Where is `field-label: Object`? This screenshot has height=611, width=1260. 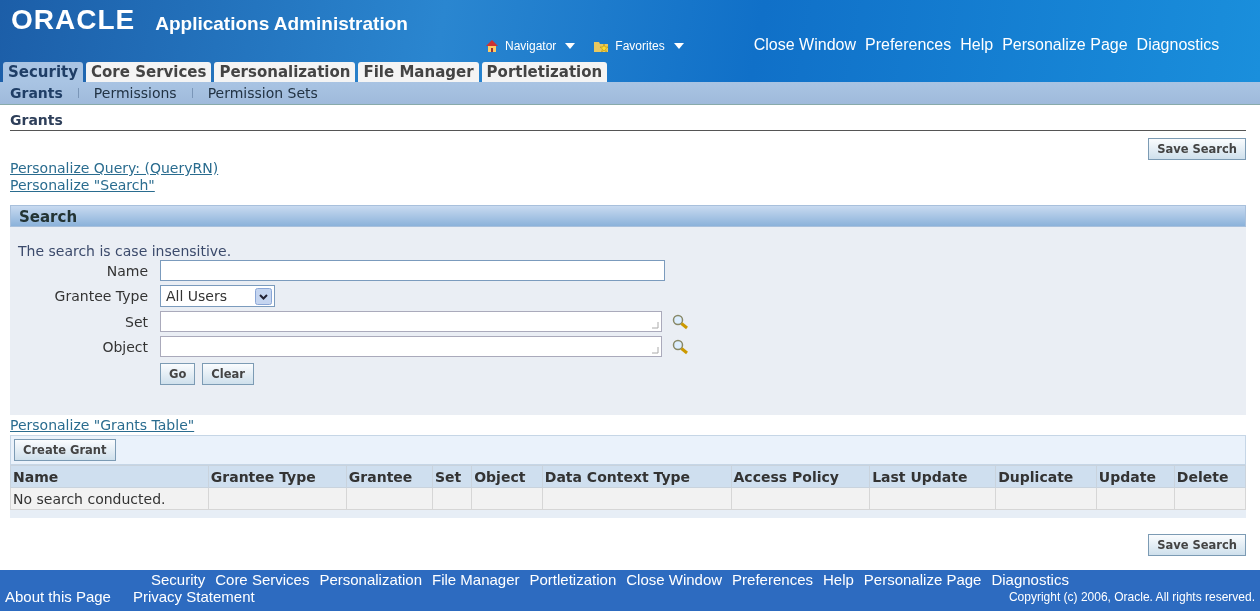 field-label: Object is located at coordinates (124, 346).